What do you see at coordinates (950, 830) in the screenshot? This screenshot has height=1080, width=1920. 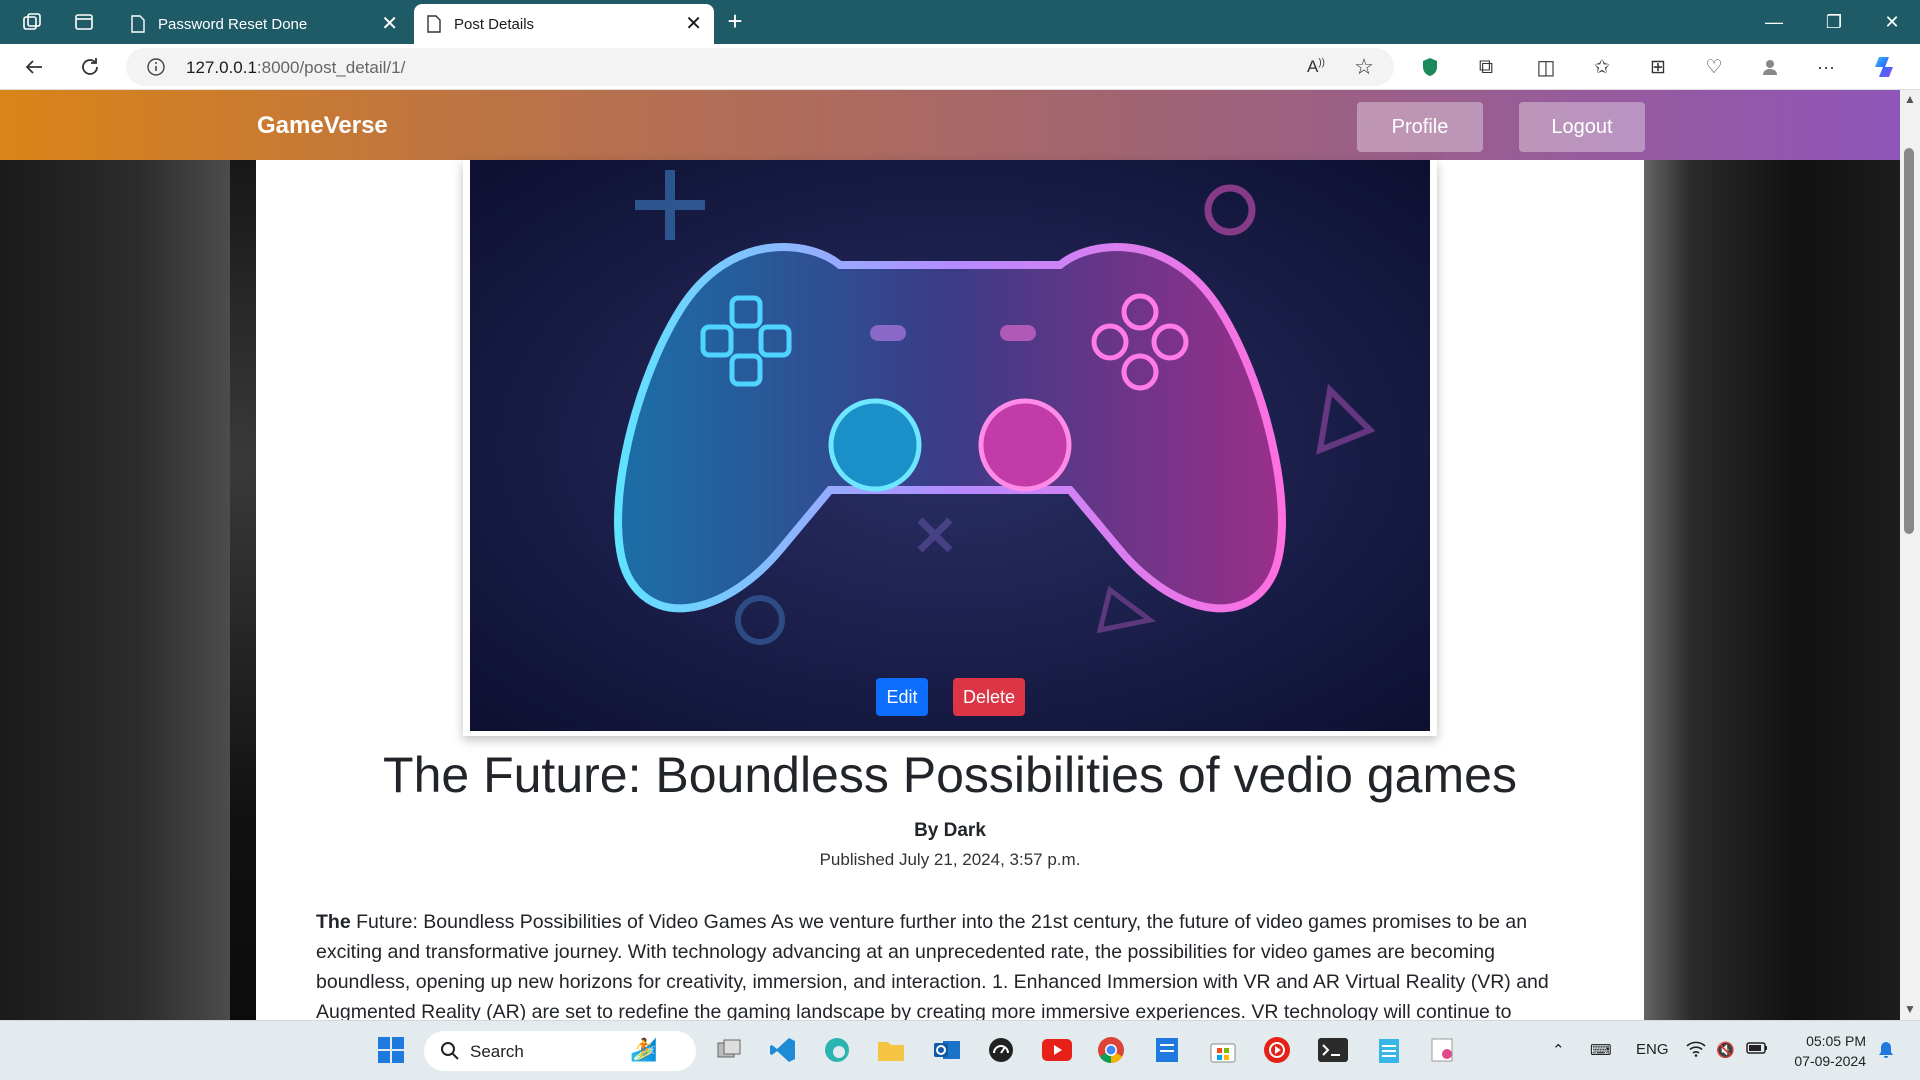 I see `post-author: By Dark` at bounding box center [950, 830].